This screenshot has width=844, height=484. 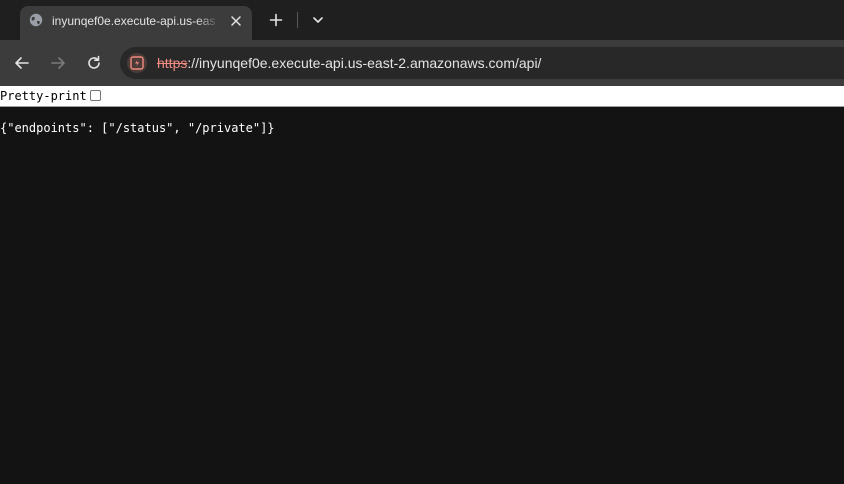 I want to click on pretty-print-label: Pretty-print, so click(x=43, y=96).